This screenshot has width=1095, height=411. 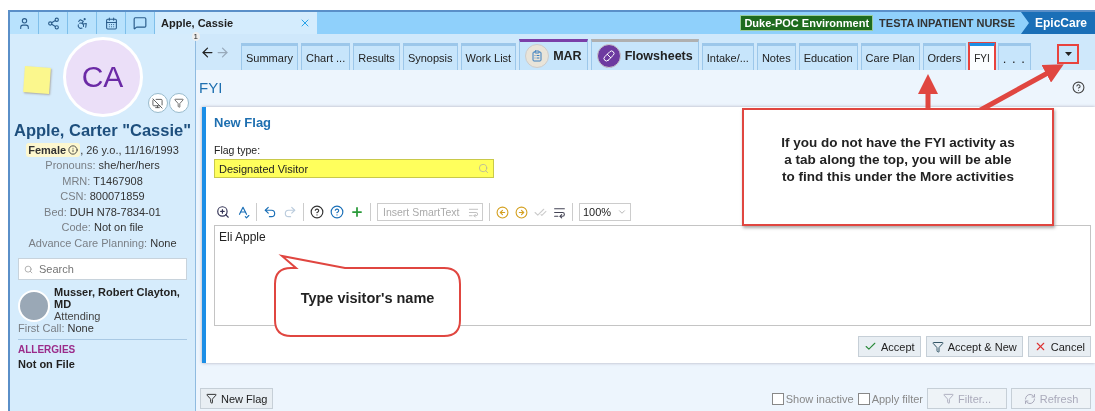 What do you see at coordinates (889, 346) in the screenshot?
I see `accept-button: Accept` at bounding box center [889, 346].